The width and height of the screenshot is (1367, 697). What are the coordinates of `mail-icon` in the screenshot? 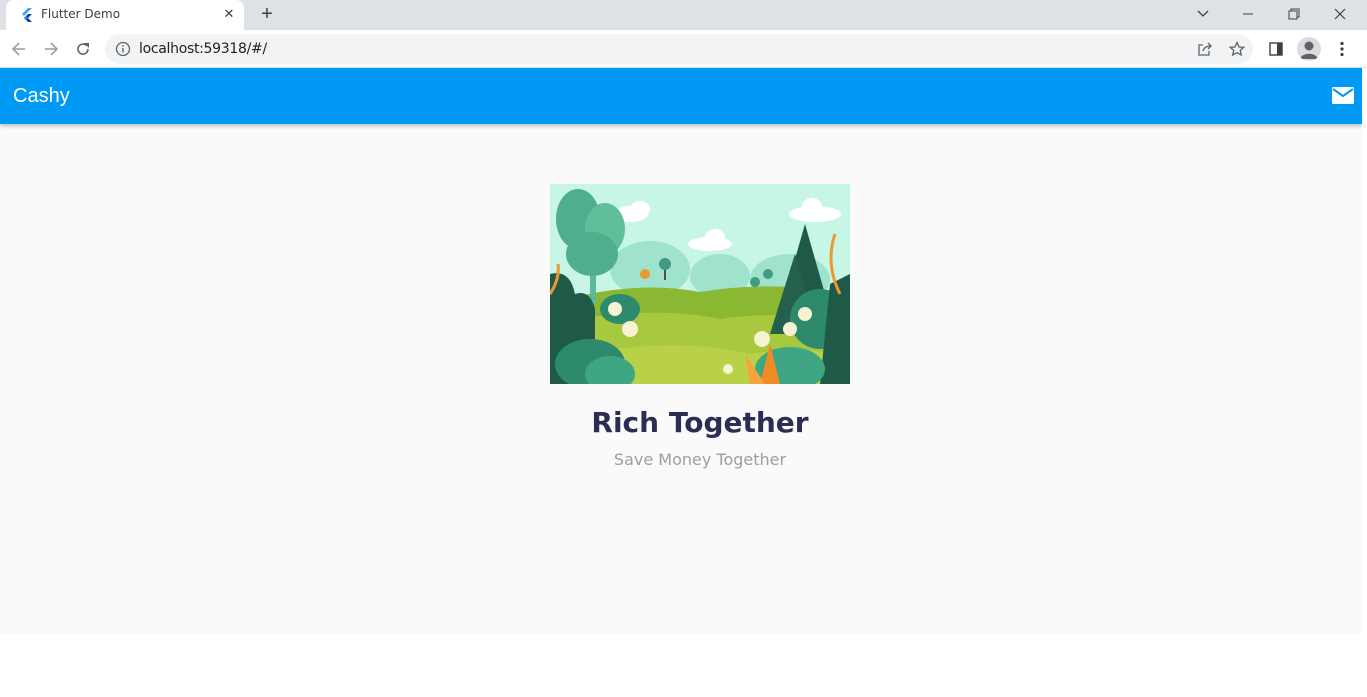 It's located at (1343, 96).